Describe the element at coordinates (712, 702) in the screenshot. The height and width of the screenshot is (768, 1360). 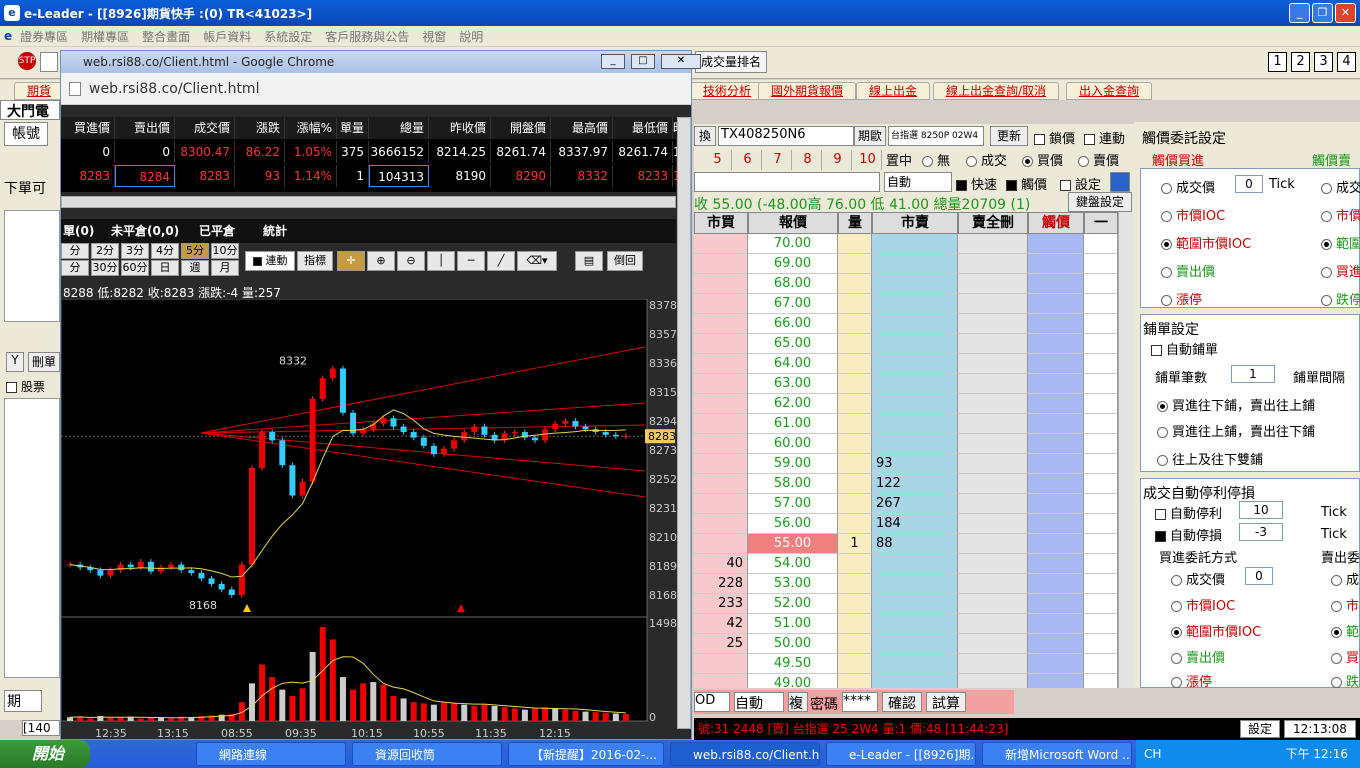
I see `od-select: OD` at that location.